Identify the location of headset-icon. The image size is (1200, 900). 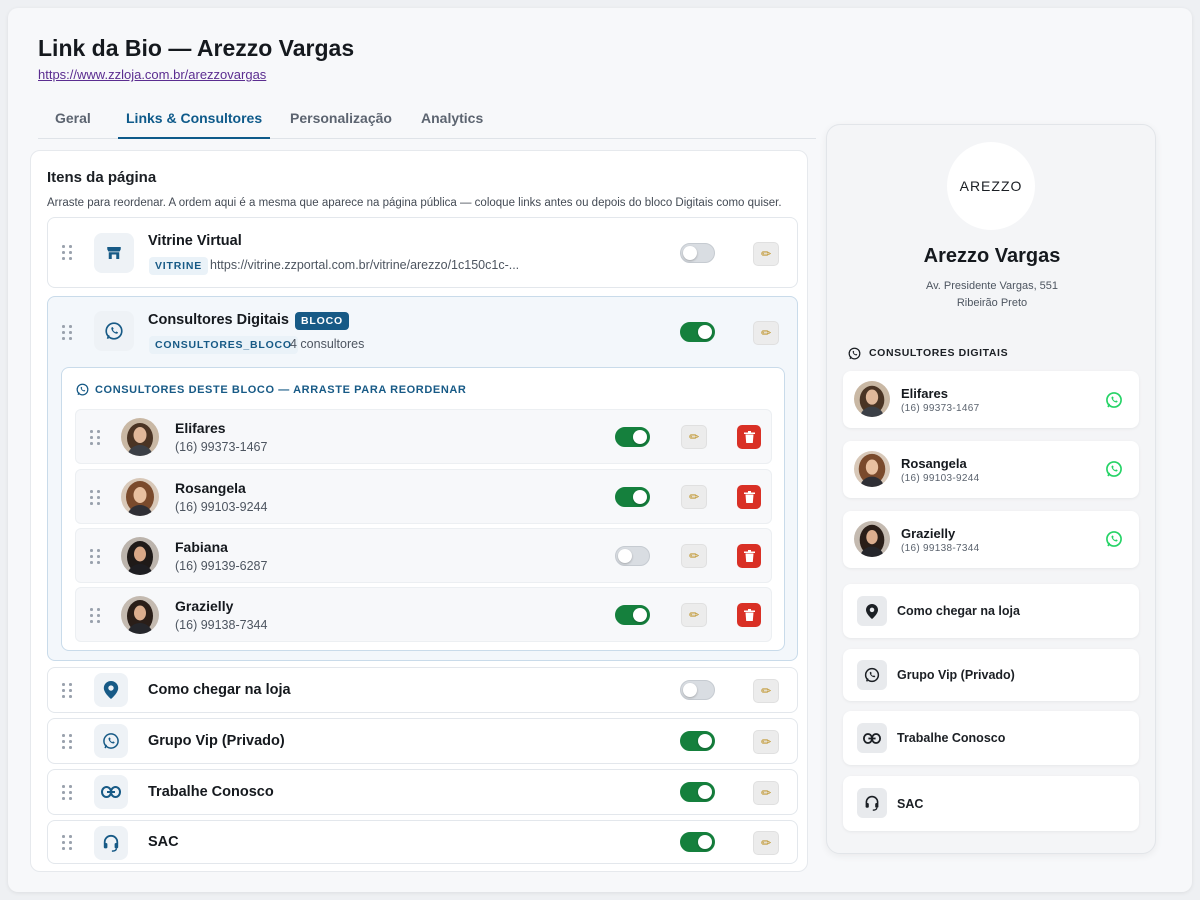
(872, 803).